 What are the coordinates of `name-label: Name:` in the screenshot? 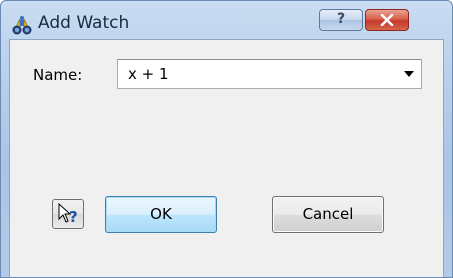 It's located at (58, 75).